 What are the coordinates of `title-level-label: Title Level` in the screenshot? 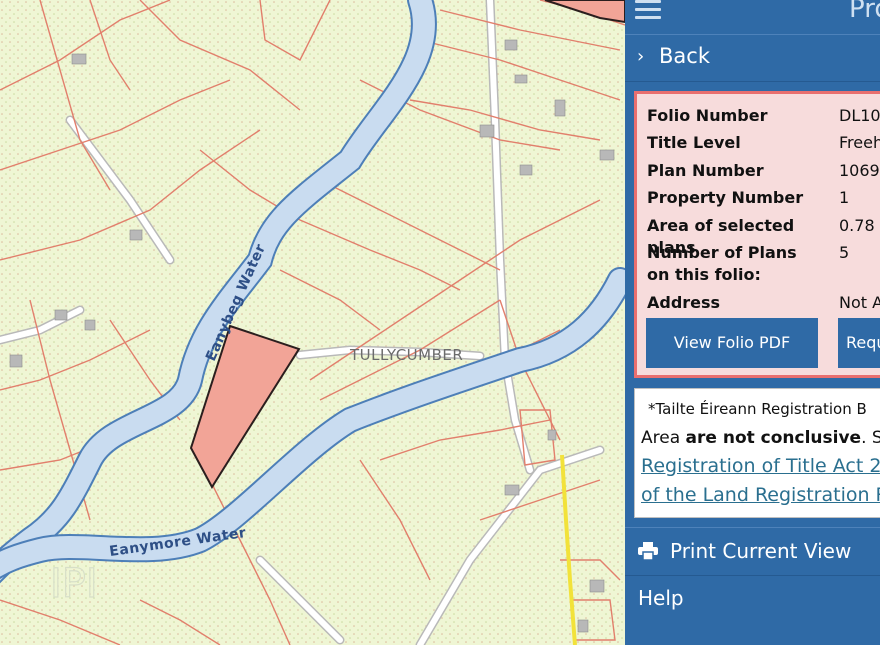 It's located at (694, 142).